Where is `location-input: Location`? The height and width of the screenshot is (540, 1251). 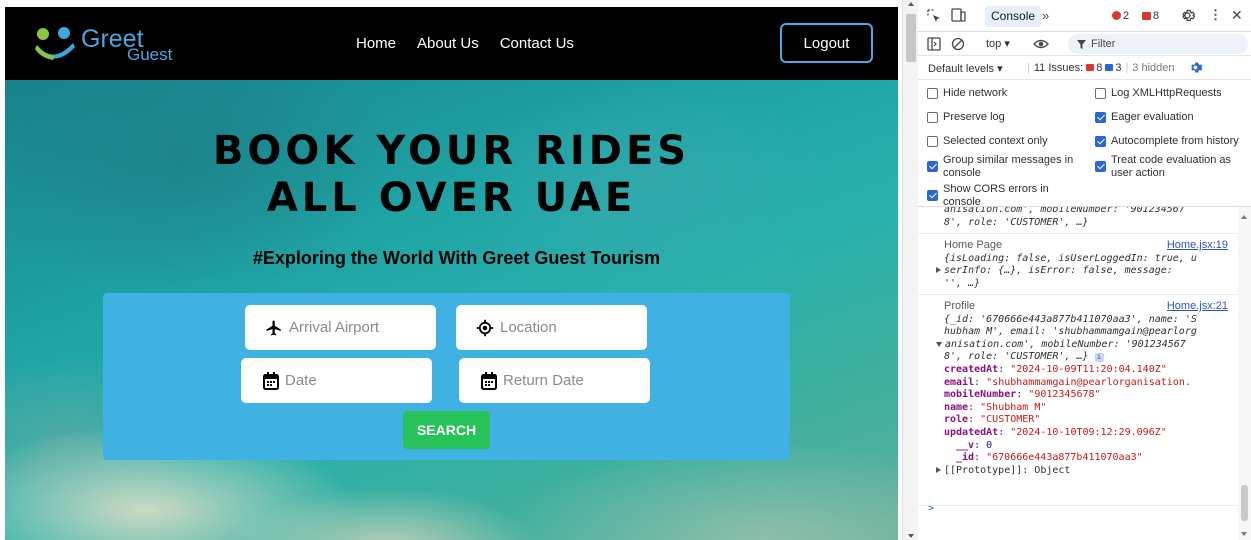
location-input: Location is located at coordinates (551, 327).